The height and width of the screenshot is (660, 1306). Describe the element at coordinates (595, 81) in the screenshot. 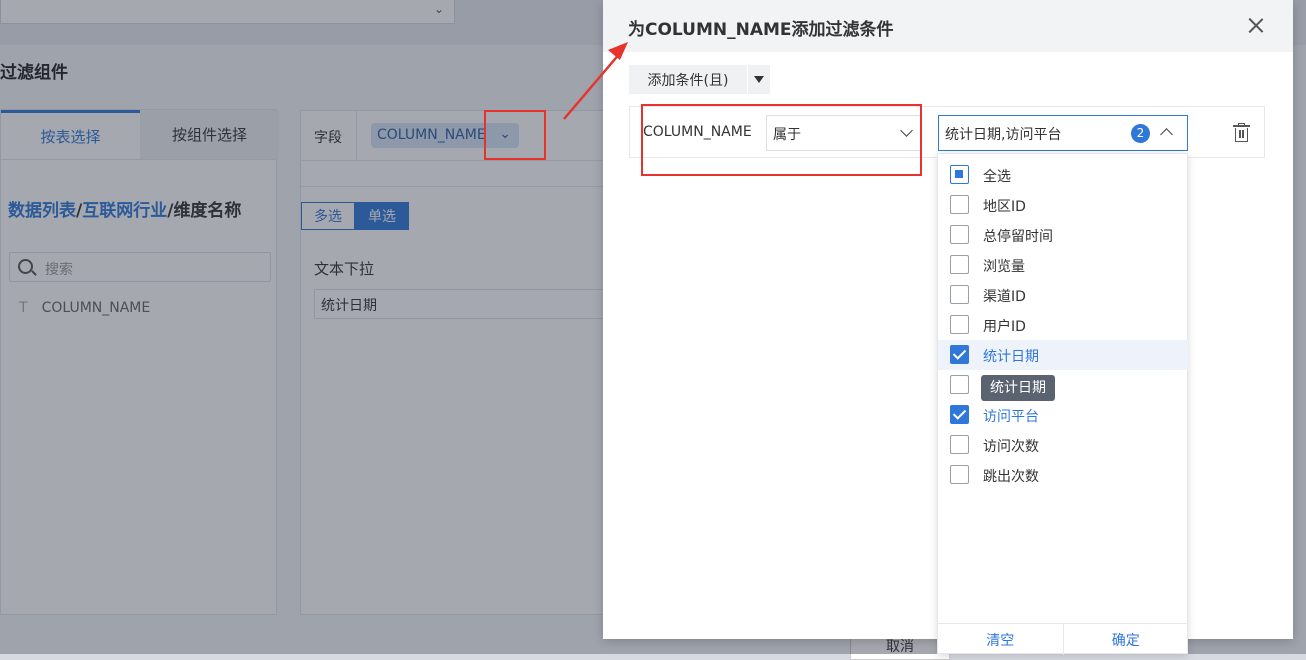

I see `annotation-arrow` at that location.